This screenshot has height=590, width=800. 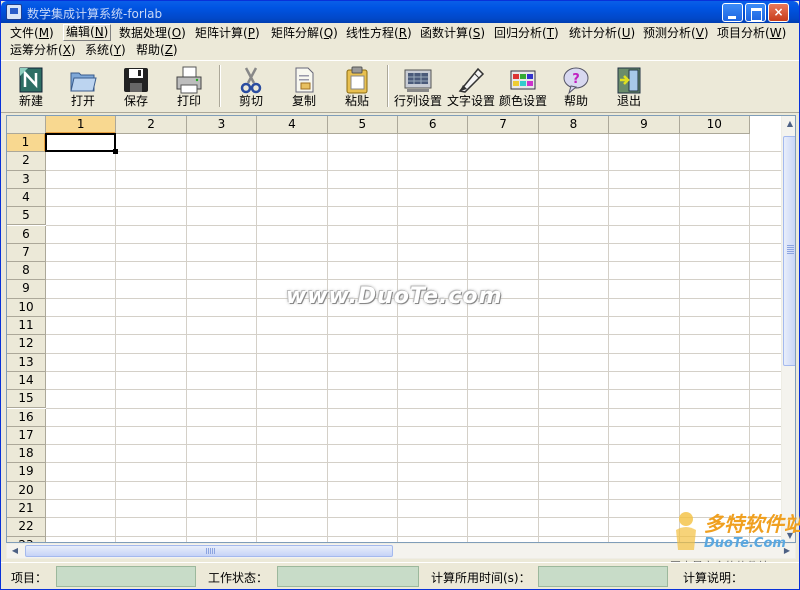 What do you see at coordinates (751, 33) in the screenshot?
I see `menu-project: 项目分析(W)` at bounding box center [751, 33].